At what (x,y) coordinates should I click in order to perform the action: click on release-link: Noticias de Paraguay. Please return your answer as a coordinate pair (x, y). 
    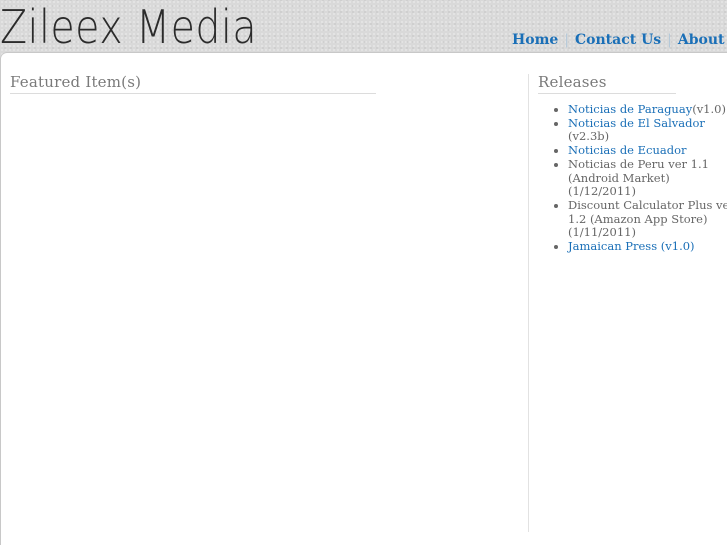
    Looking at the image, I should click on (630, 109).